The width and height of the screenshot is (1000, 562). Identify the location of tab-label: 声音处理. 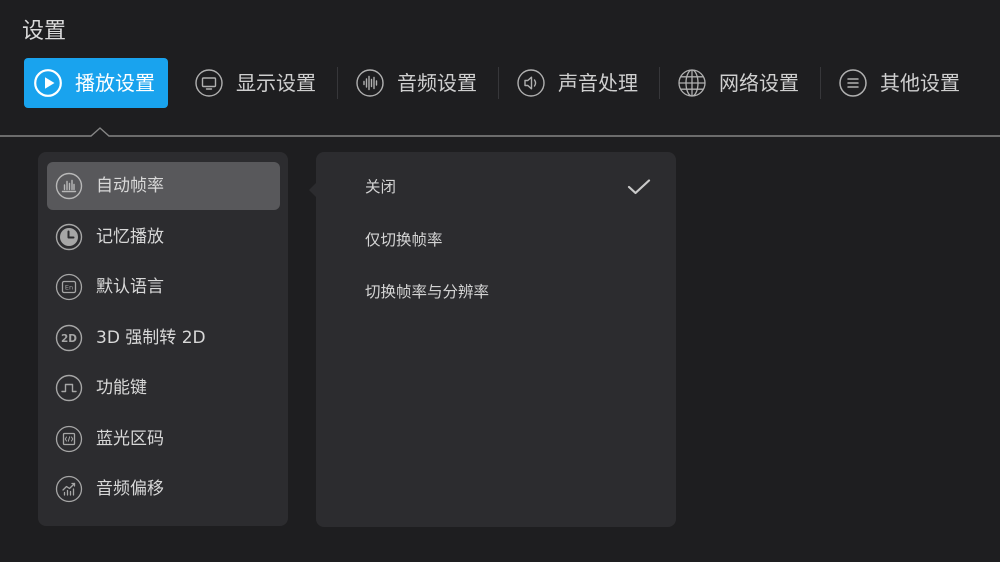
(598, 83).